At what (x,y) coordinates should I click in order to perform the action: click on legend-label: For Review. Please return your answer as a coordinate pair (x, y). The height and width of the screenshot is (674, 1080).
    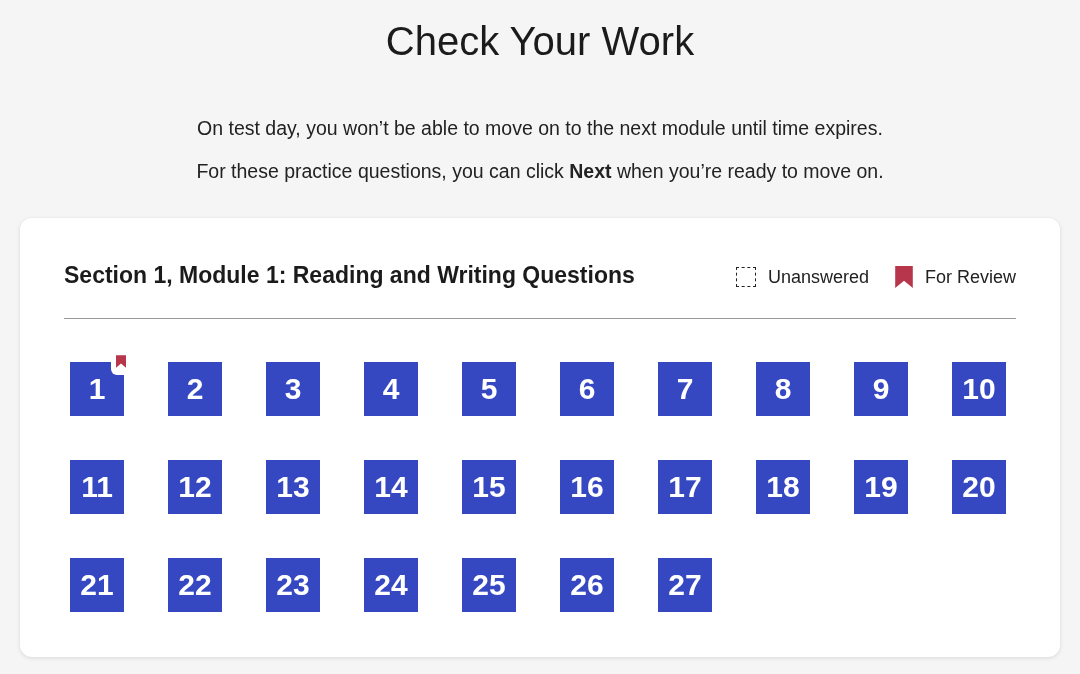
    Looking at the image, I should click on (970, 277).